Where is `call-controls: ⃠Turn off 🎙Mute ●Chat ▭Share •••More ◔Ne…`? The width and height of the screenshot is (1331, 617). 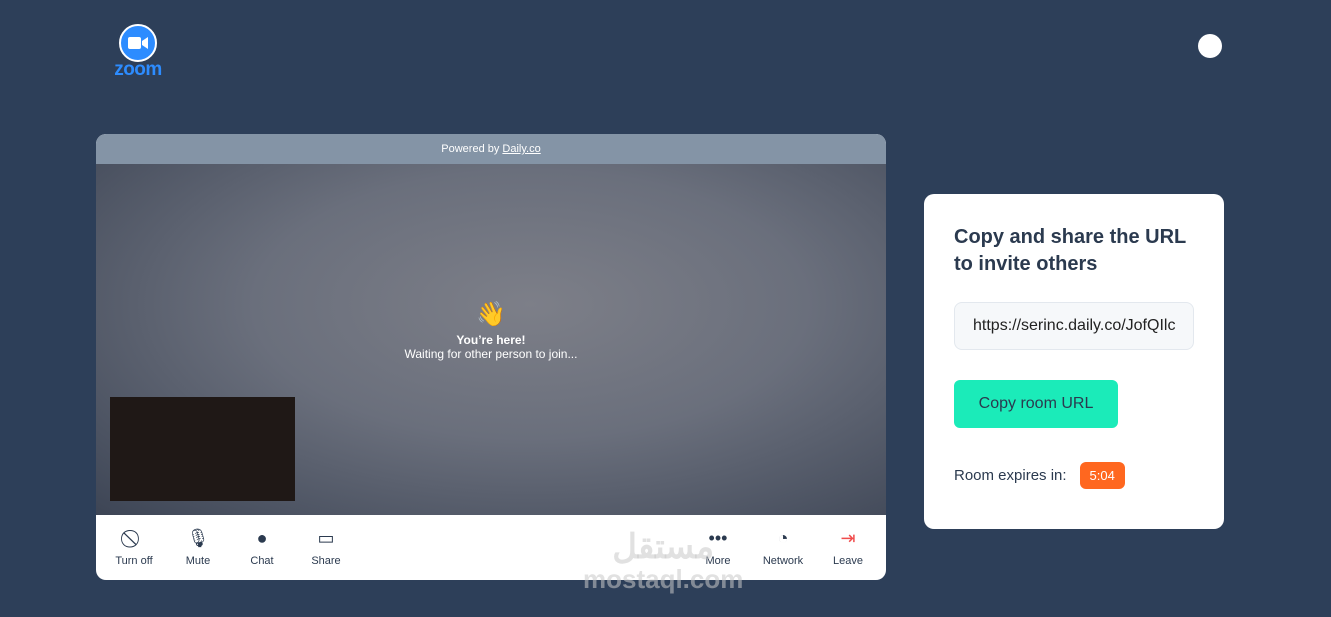
call-controls: ⃠Turn off 🎙Mute ●Chat ▭Share •••More ◔Ne… is located at coordinates (491, 547).